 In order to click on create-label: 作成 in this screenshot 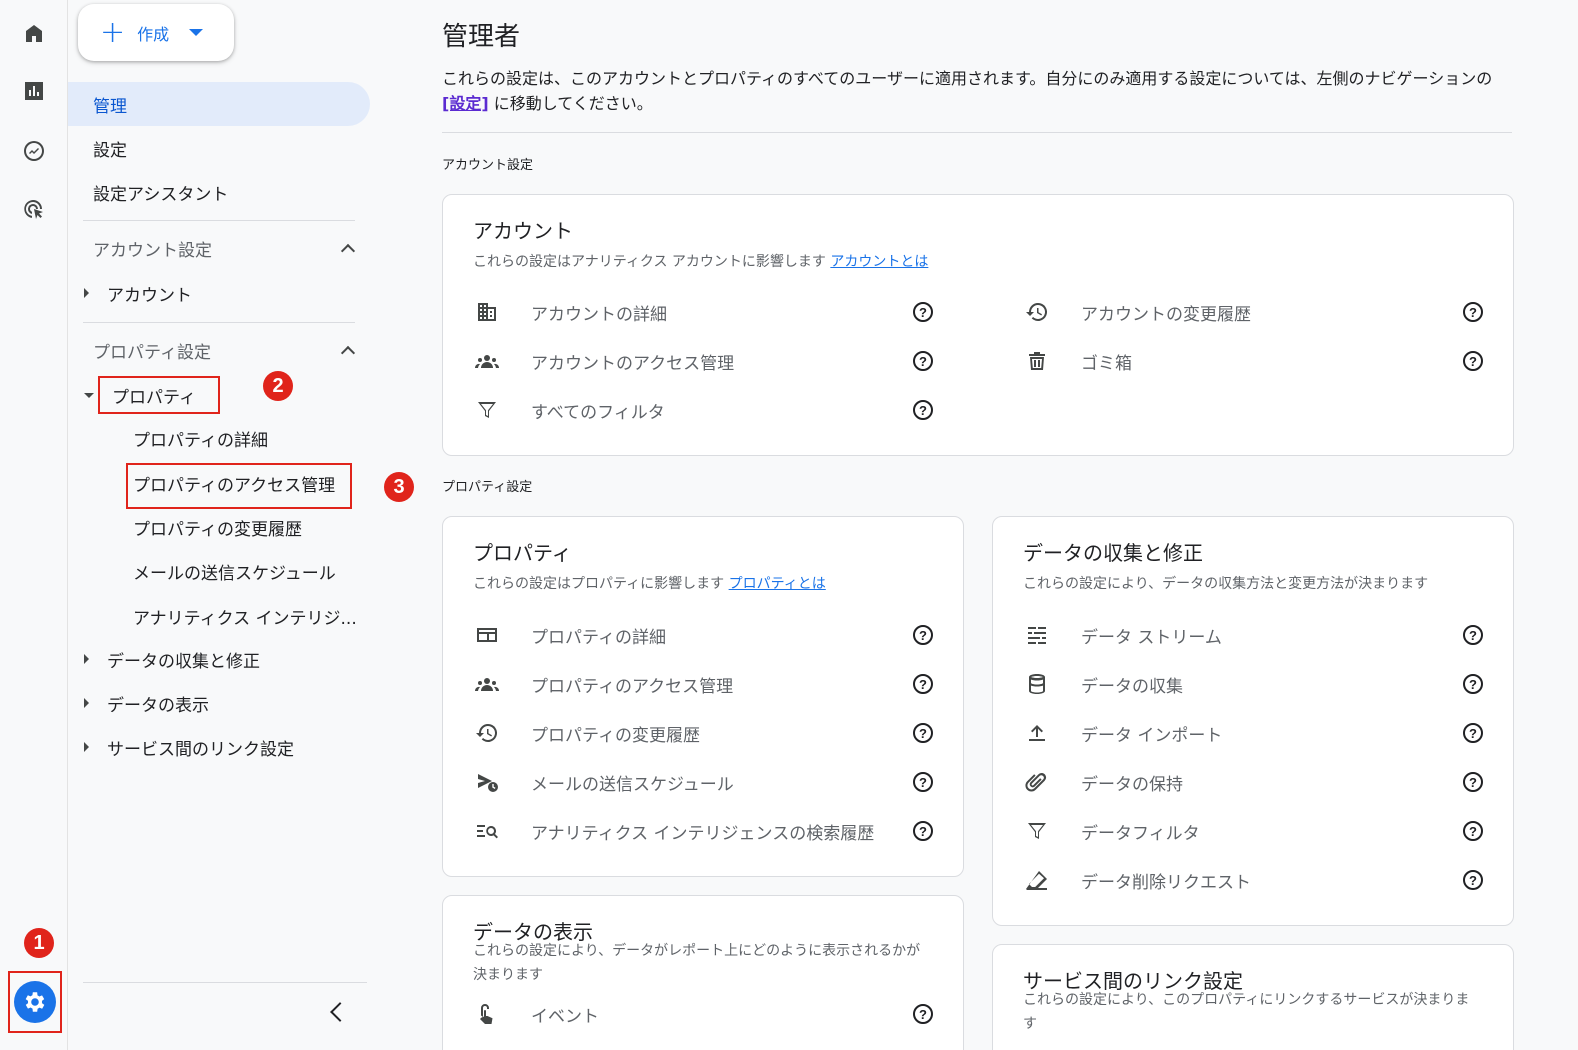, I will do `click(153, 34)`.